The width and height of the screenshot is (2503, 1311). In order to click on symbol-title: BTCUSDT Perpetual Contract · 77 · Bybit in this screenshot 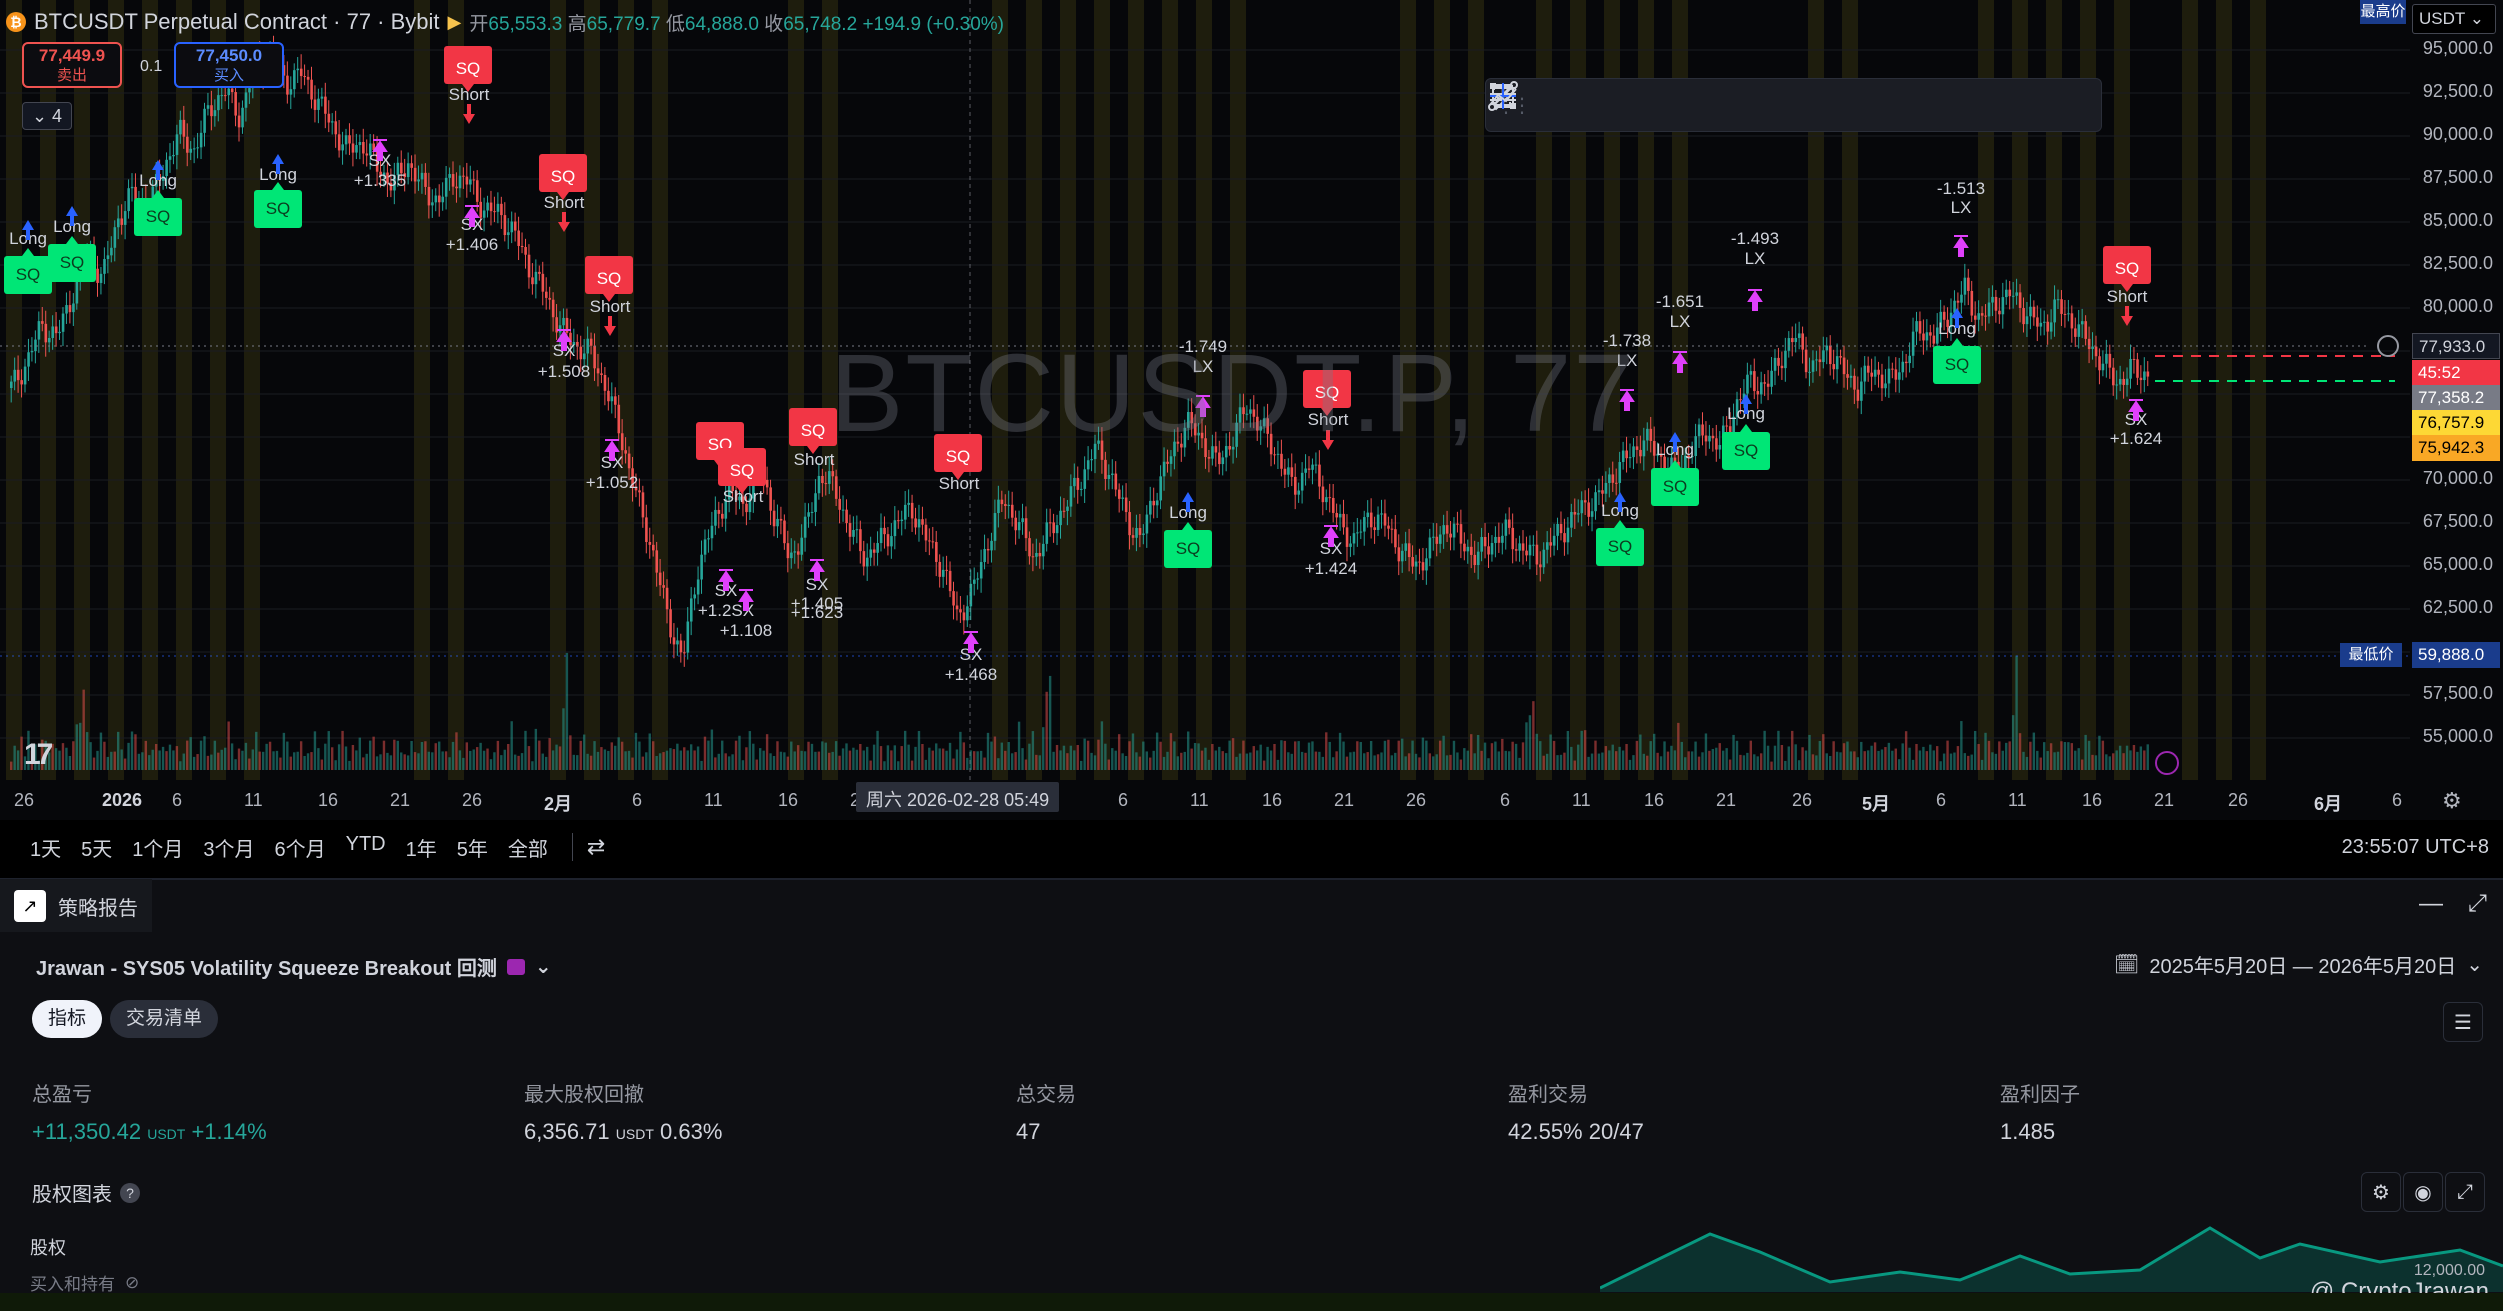, I will do `click(237, 22)`.